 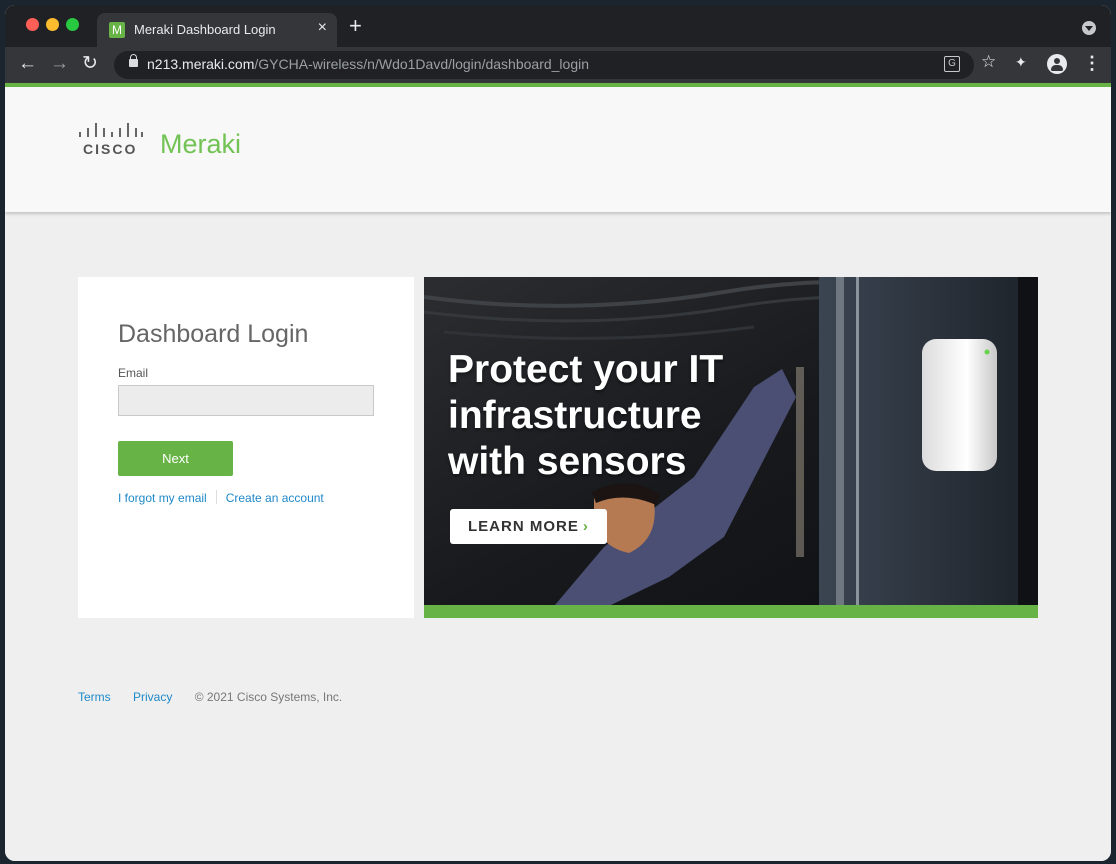 I want to click on promo-accent-bar, so click(x=731, y=611).